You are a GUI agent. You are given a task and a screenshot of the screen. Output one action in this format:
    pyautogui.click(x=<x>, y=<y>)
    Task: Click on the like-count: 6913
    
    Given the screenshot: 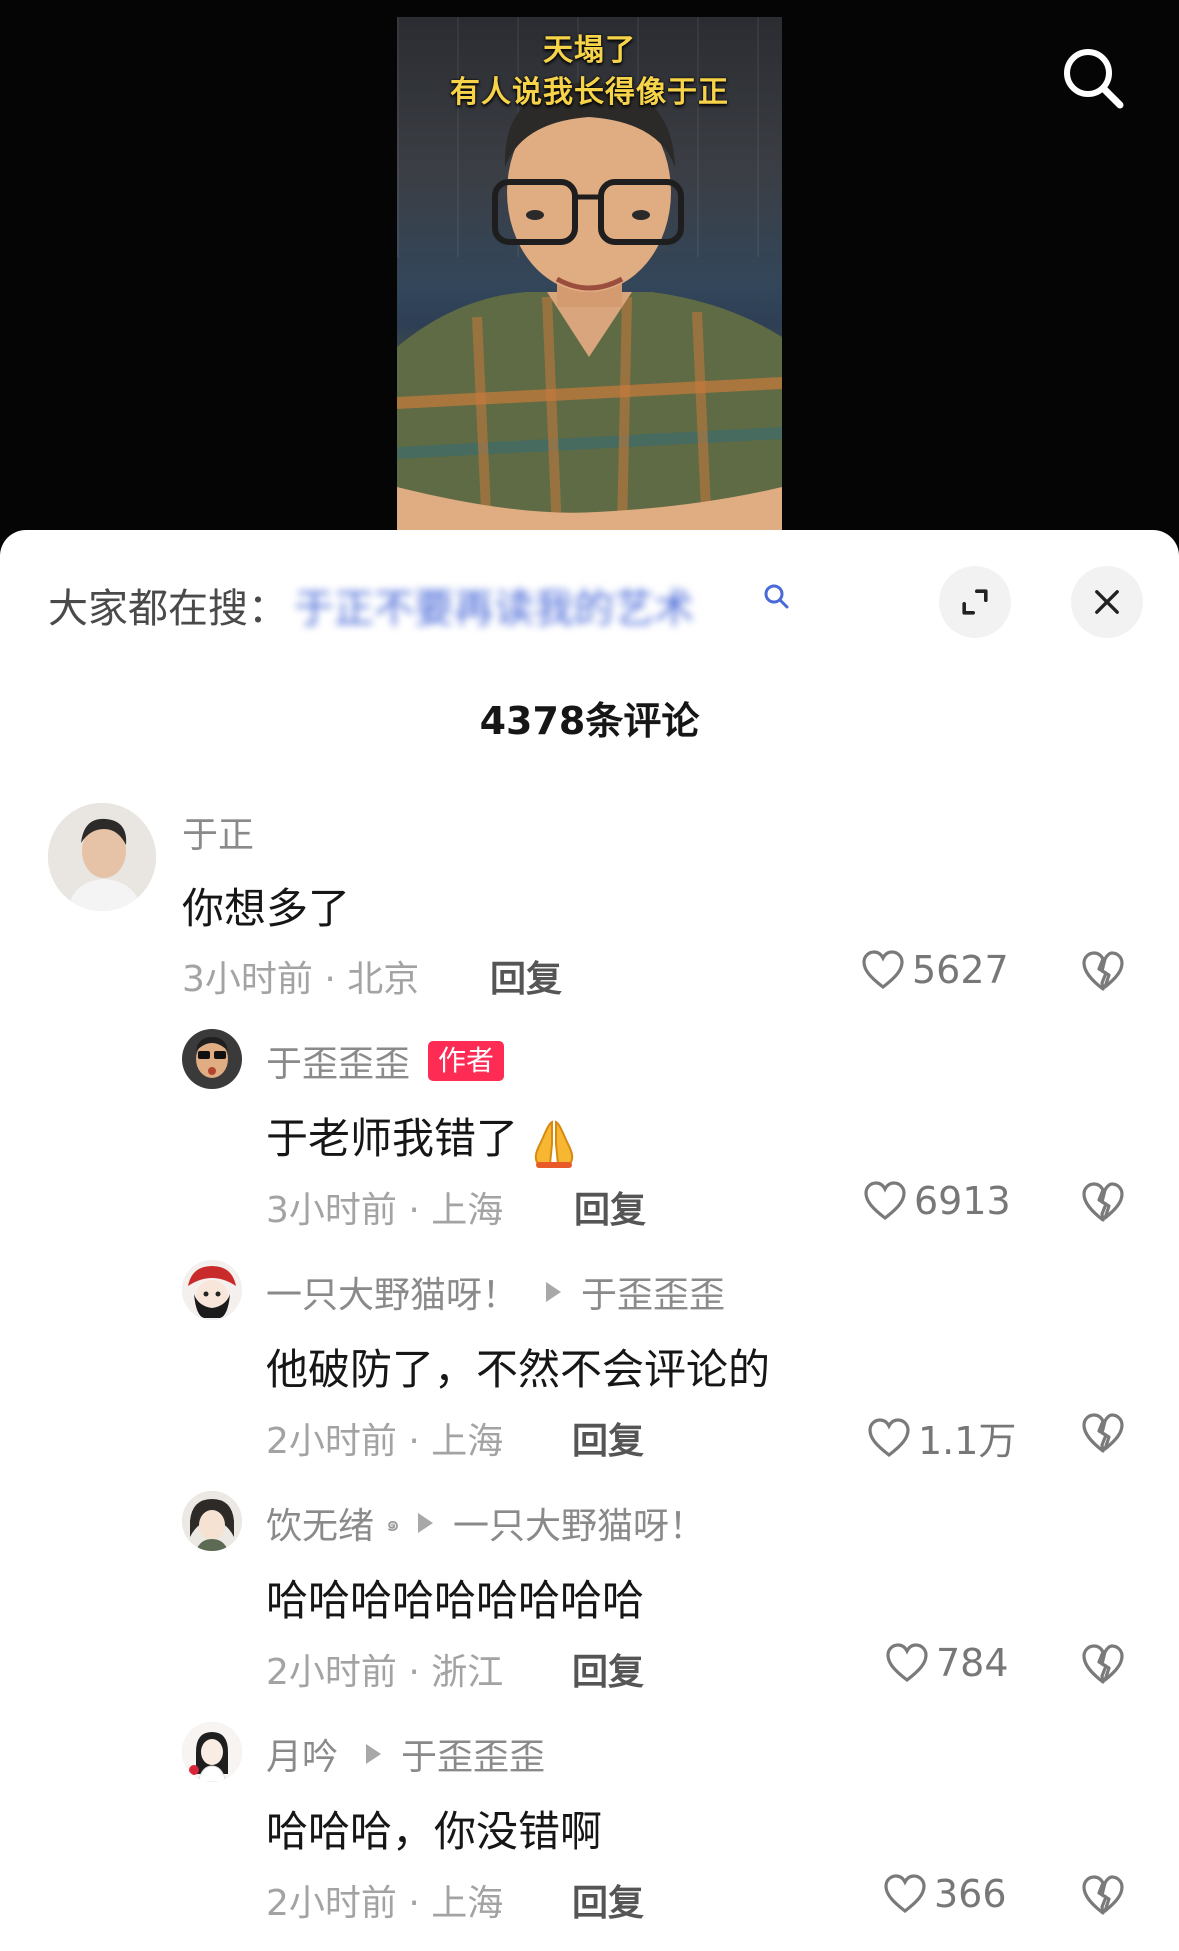 What is the action you would take?
    pyautogui.click(x=962, y=1201)
    